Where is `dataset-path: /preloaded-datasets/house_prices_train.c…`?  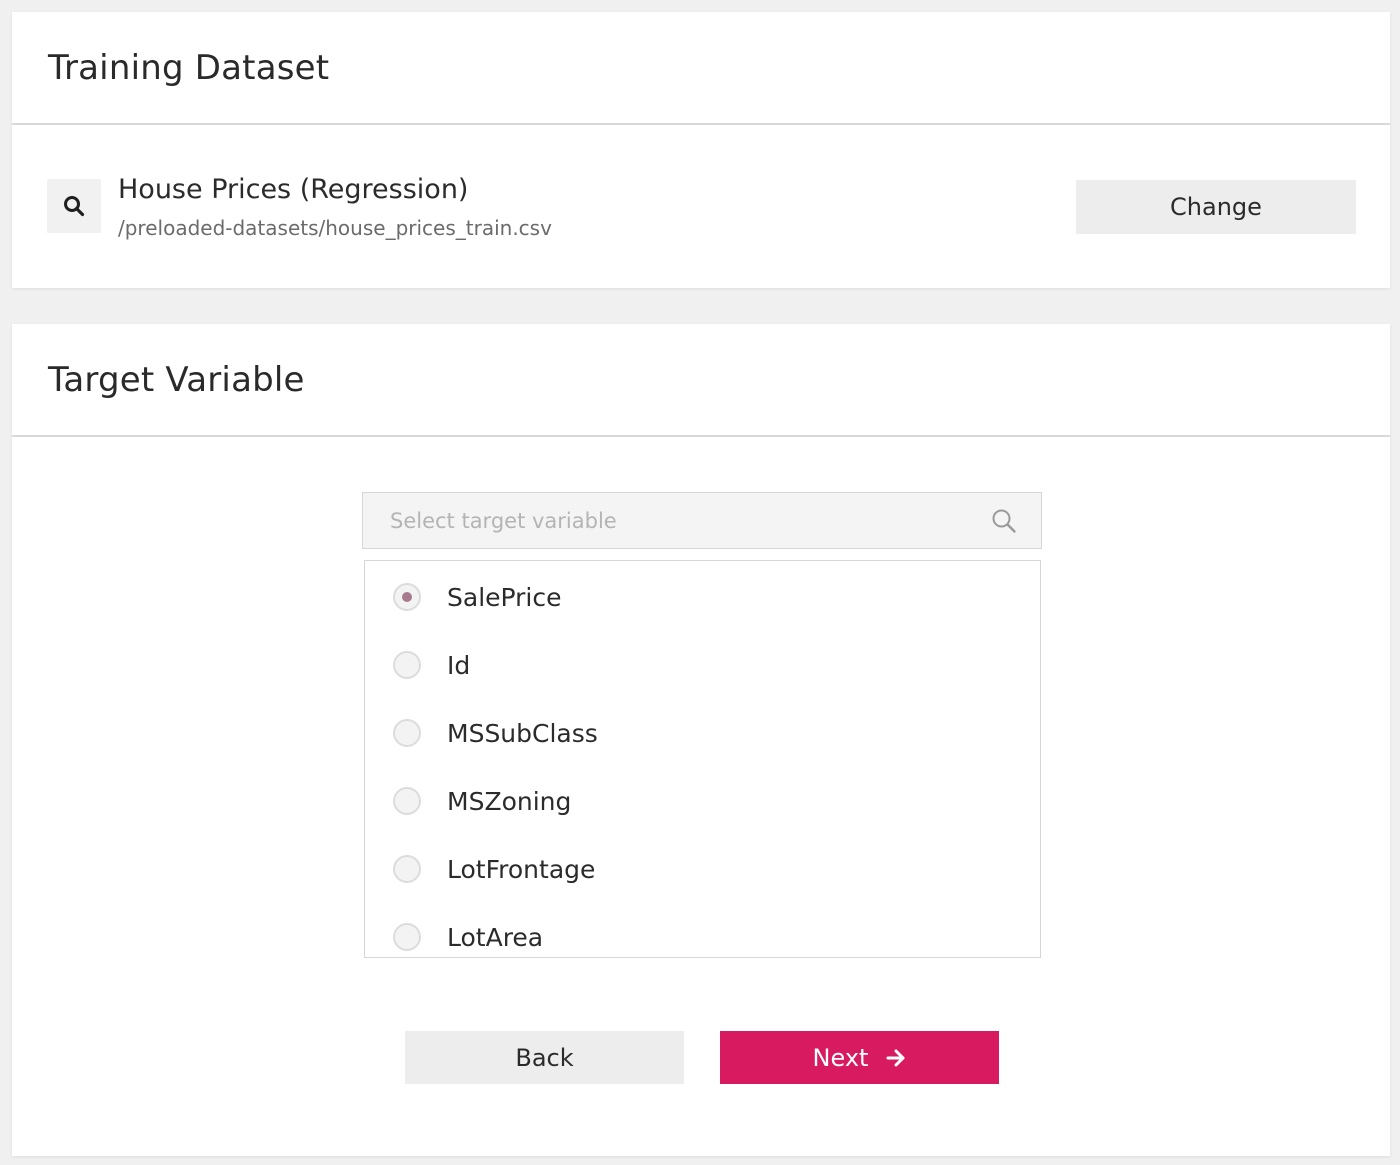 dataset-path: /preloaded-datasets/house_prices_train.c… is located at coordinates (335, 228).